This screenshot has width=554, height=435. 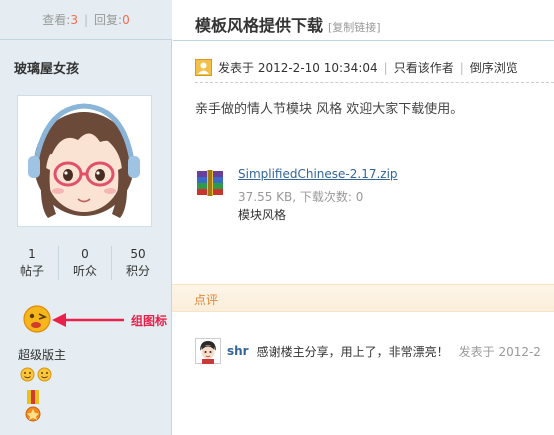 I want to click on stat-points: 50 积分, so click(x=137, y=263).